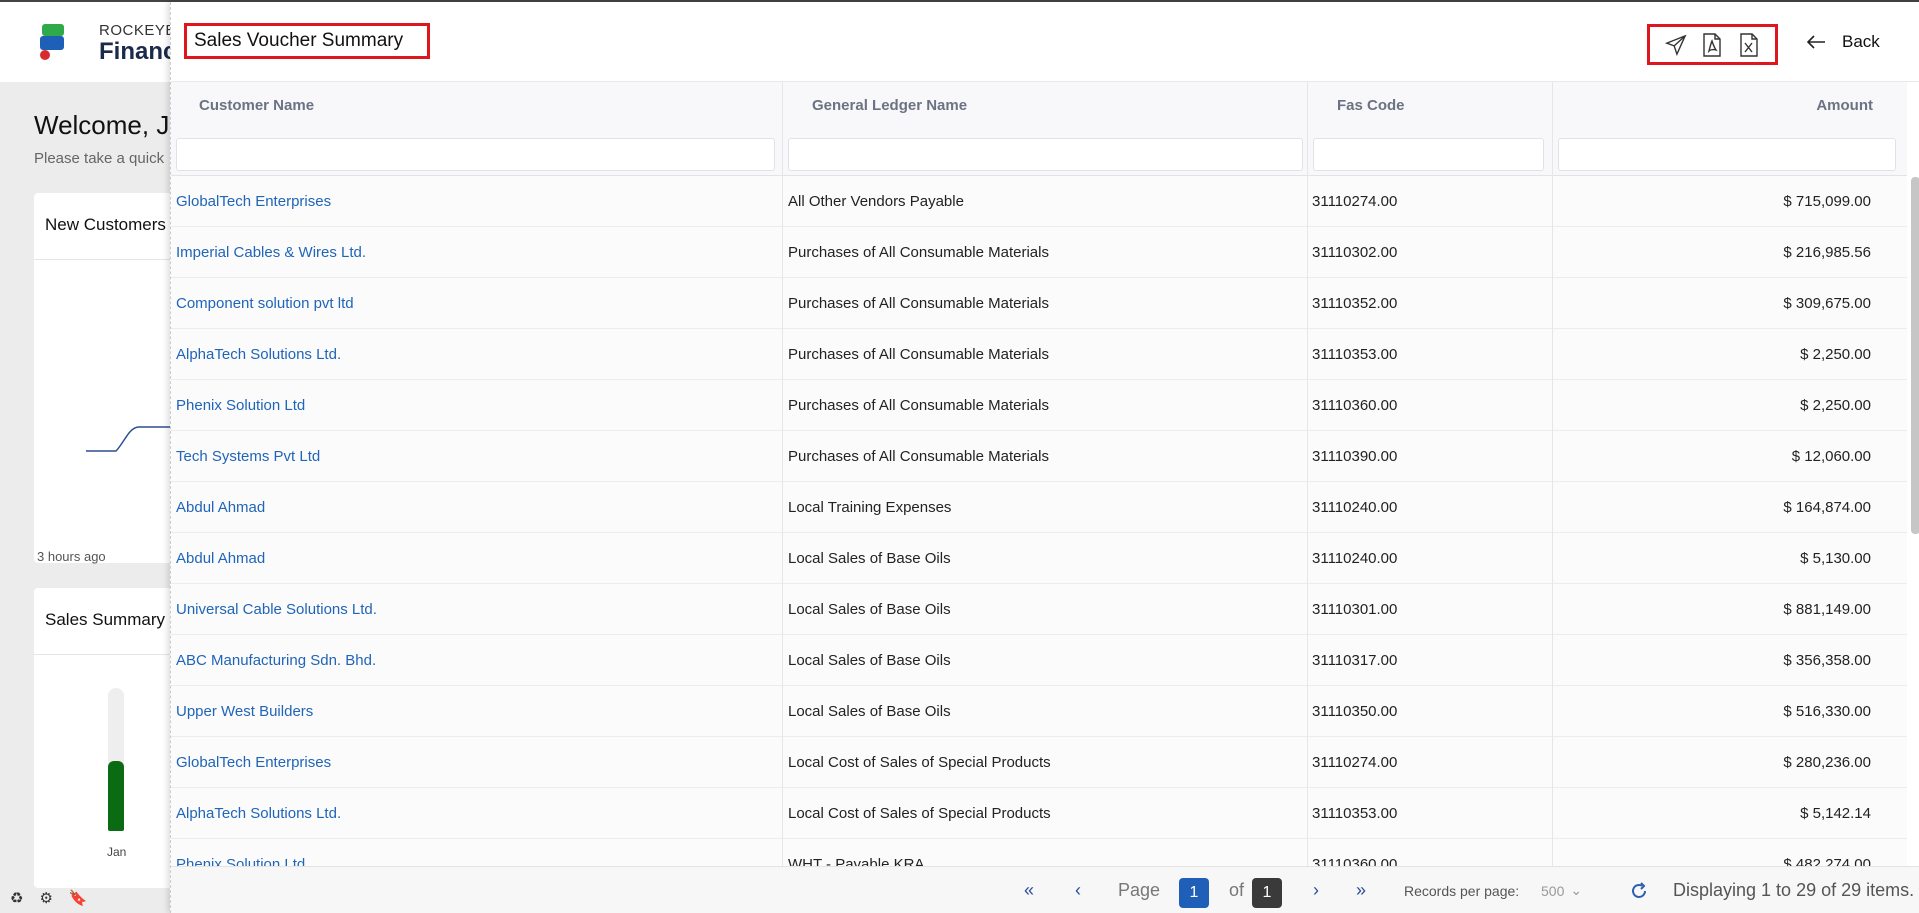  I want to click on modal-header: Sales Voucher Summary Back, so click(1045, 42).